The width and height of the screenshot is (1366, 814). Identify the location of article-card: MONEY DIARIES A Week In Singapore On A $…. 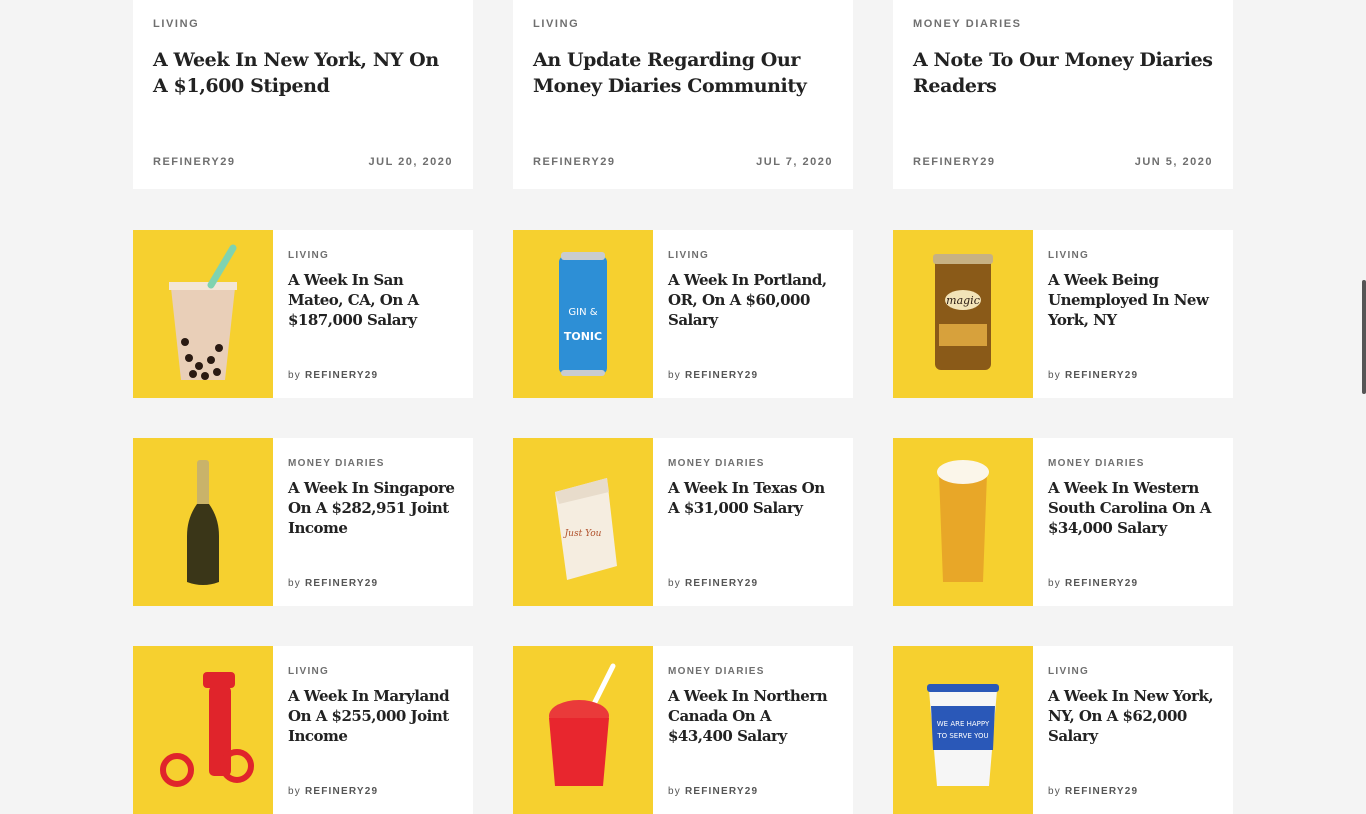
(303, 522).